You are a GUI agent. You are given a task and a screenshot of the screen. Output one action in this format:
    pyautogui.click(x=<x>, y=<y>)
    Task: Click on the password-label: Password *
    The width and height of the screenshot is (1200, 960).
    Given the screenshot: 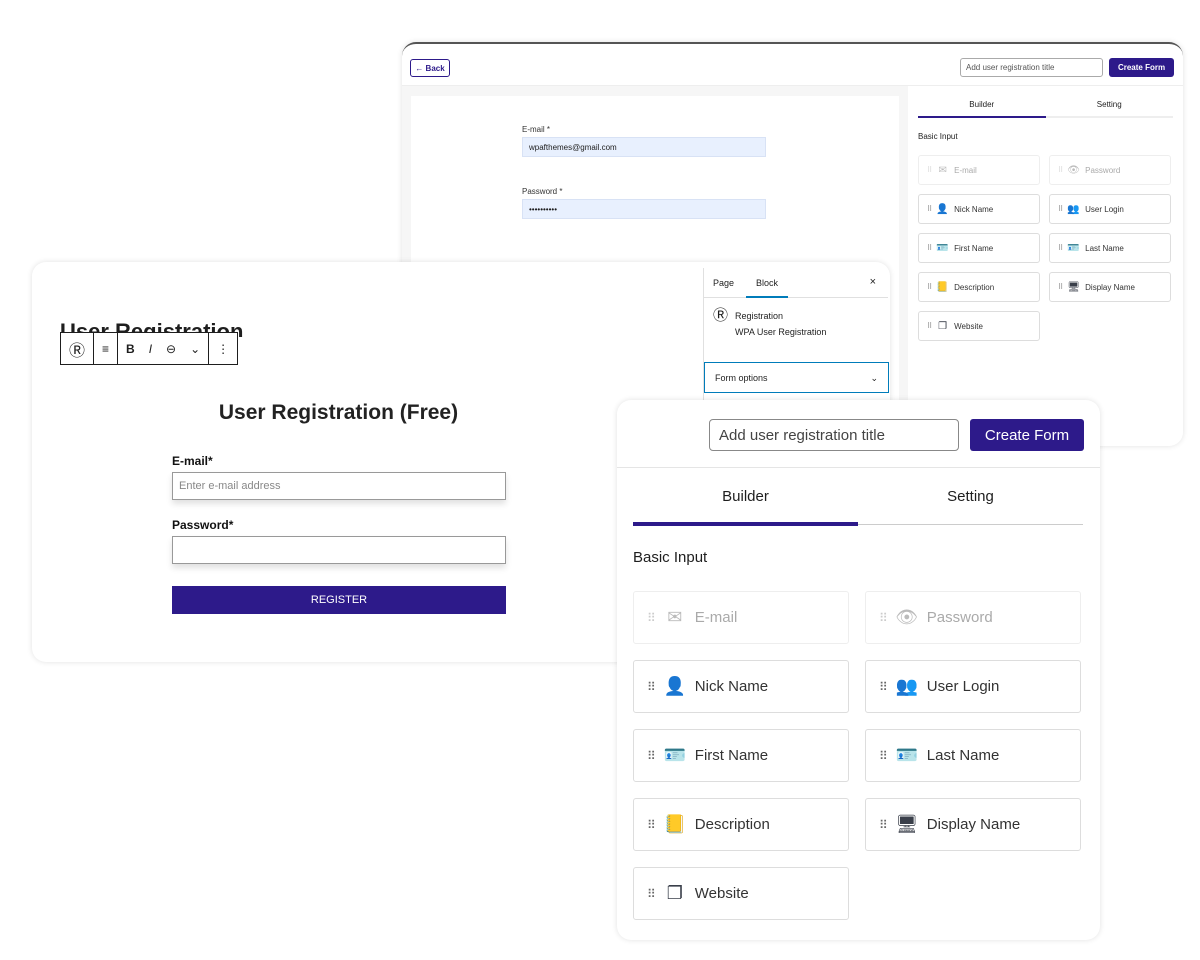 What is the action you would take?
    pyautogui.click(x=542, y=191)
    